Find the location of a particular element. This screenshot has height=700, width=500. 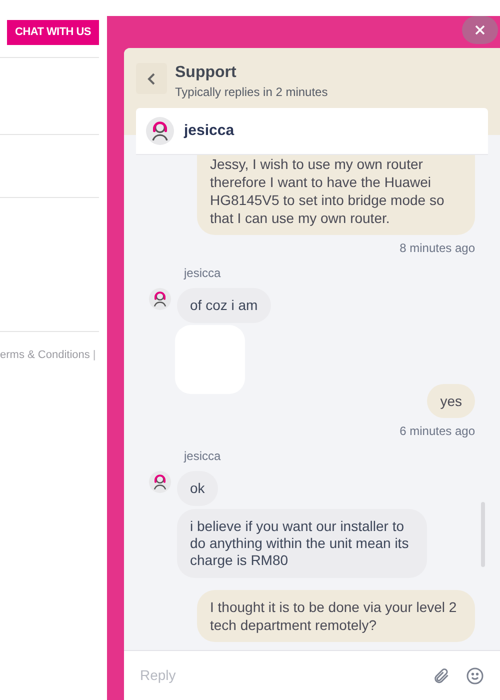

back-button is located at coordinates (151, 78).